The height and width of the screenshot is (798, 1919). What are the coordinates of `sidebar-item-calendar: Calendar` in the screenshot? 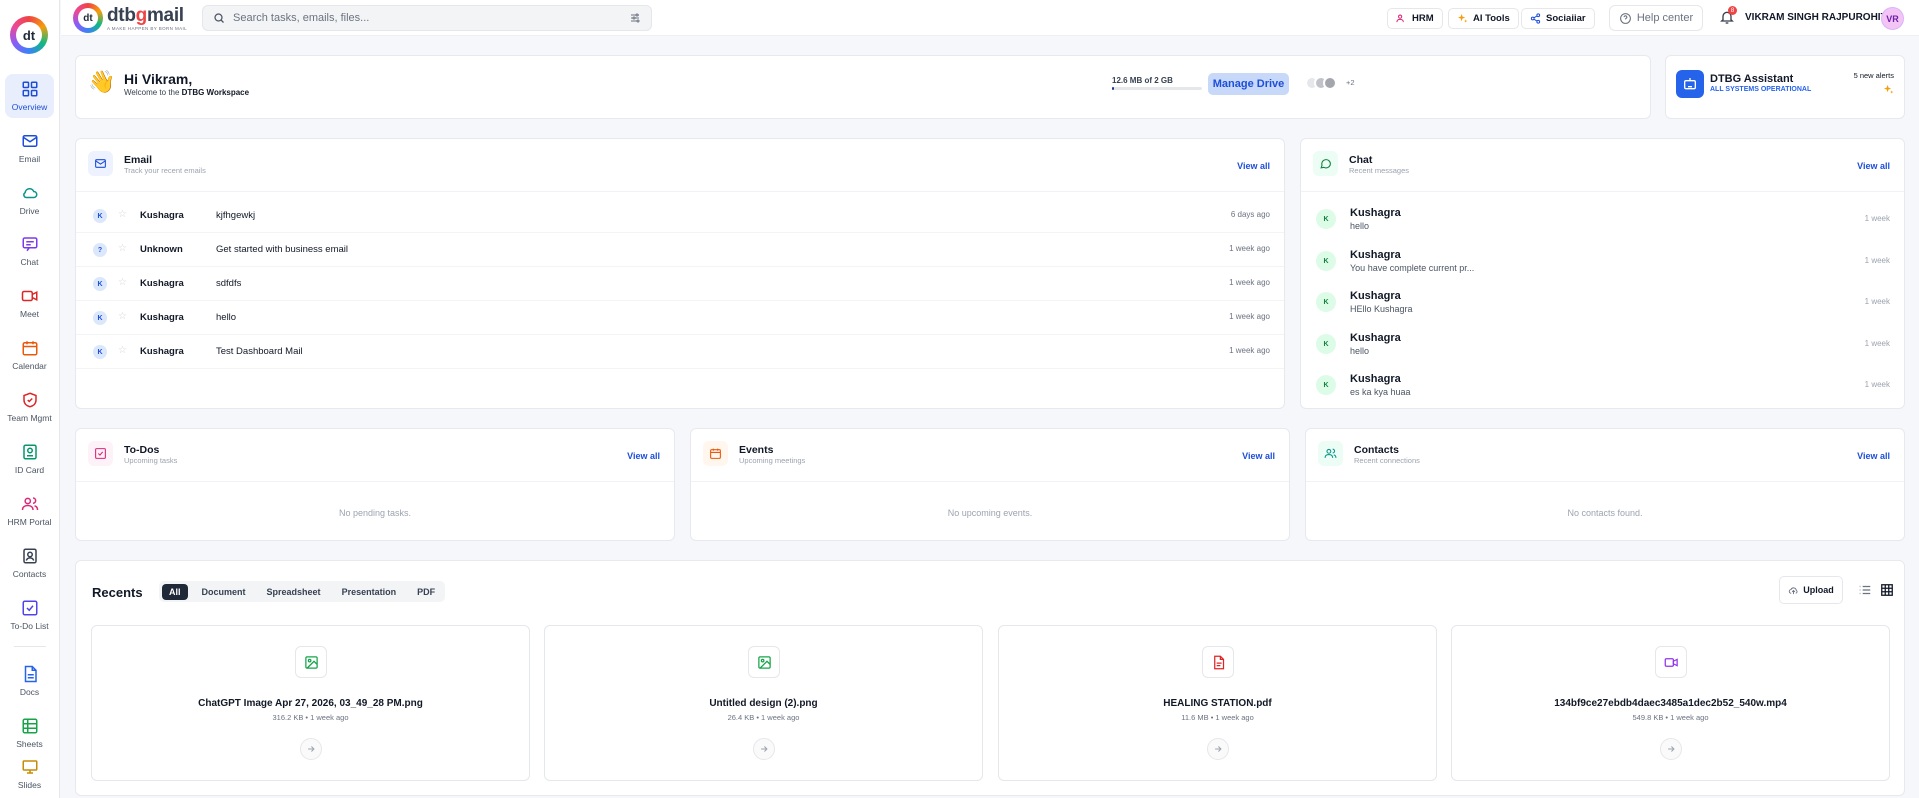 It's located at (29, 355).